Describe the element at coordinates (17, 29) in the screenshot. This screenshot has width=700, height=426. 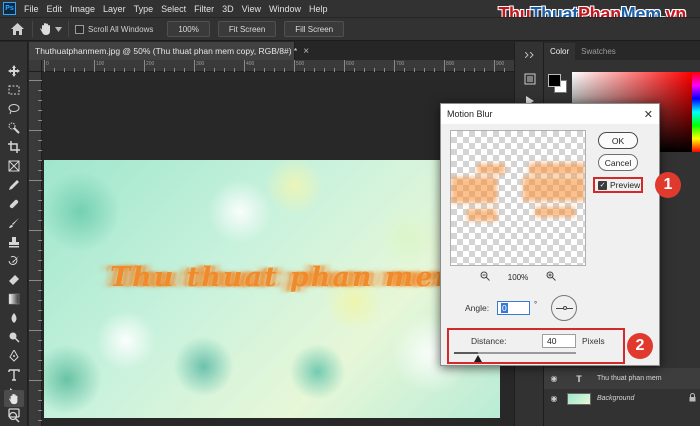
I see `home-icon` at that location.